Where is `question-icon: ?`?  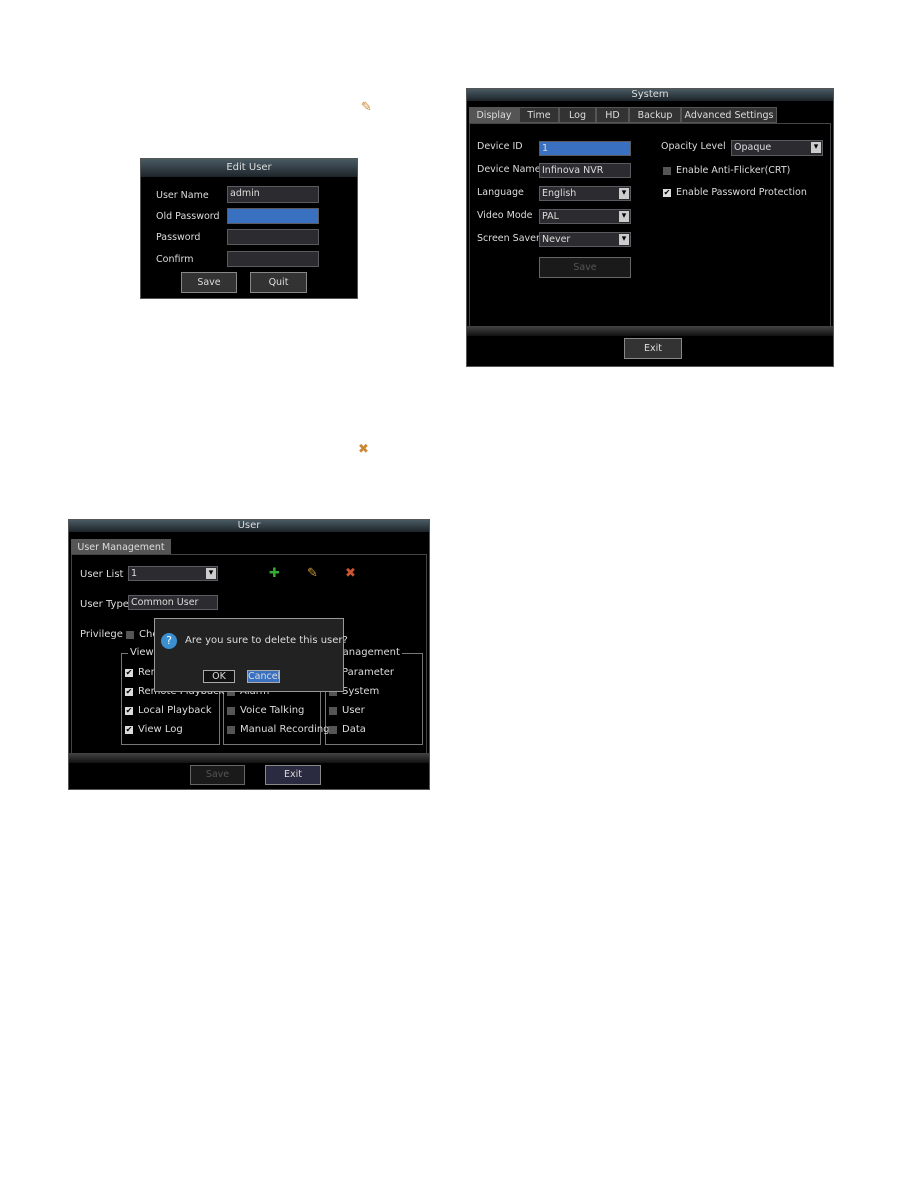
question-icon: ? is located at coordinates (169, 641).